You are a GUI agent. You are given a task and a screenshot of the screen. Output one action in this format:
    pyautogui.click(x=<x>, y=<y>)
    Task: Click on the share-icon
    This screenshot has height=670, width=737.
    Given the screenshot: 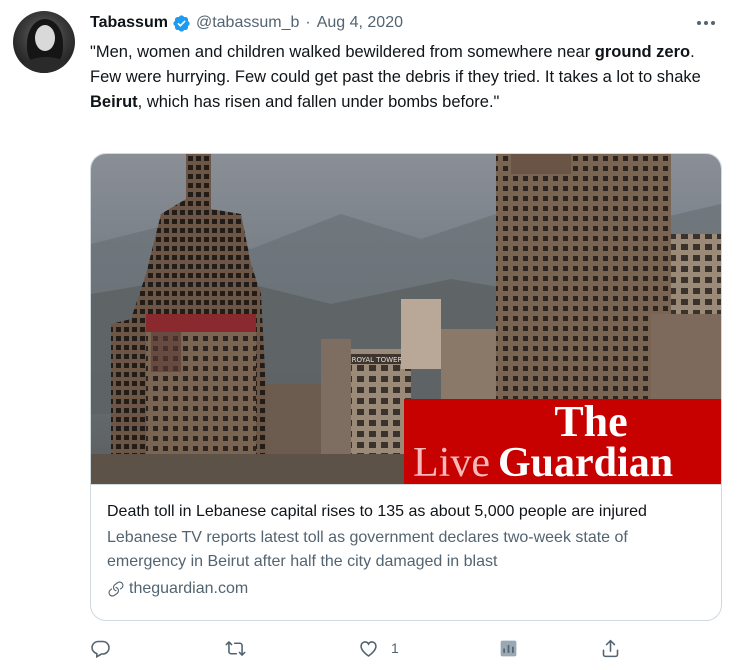 What is the action you would take?
    pyautogui.click(x=610, y=648)
    